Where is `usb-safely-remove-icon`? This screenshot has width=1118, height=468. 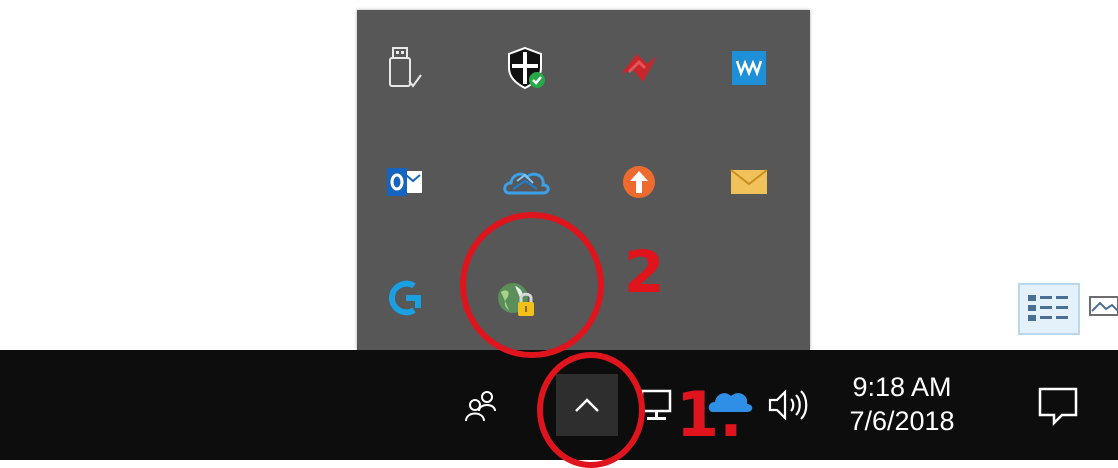 usb-safely-remove-icon is located at coordinates (405, 68).